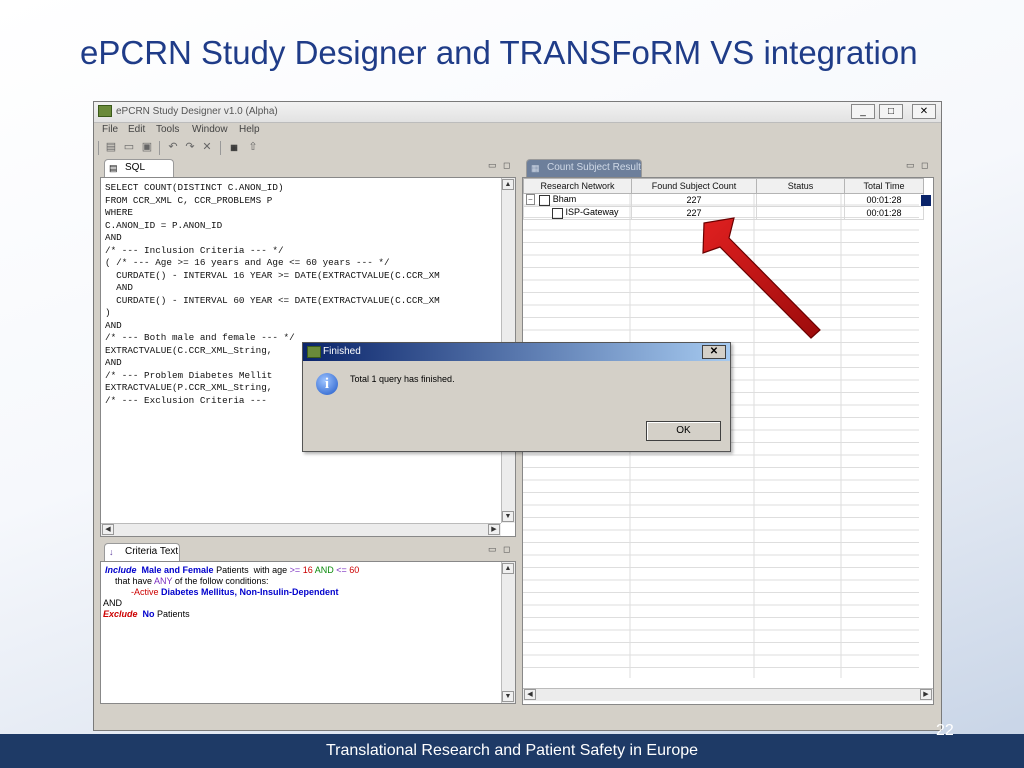 The height and width of the screenshot is (768, 1024). What do you see at coordinates (508, 632) in the screenshot?
I see `criteria-vertical-scrollbar: ▲ ▼` at bounding box center [508, 632].